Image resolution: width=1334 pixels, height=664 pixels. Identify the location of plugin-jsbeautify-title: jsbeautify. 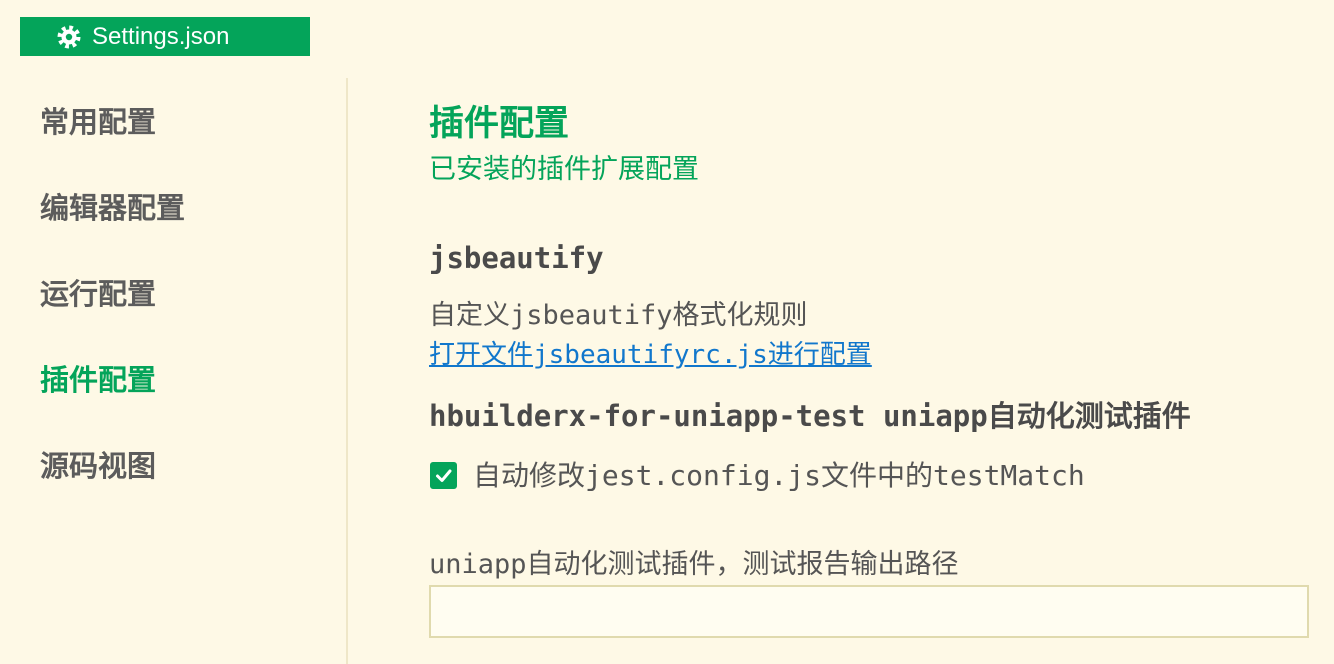
(516, 258).